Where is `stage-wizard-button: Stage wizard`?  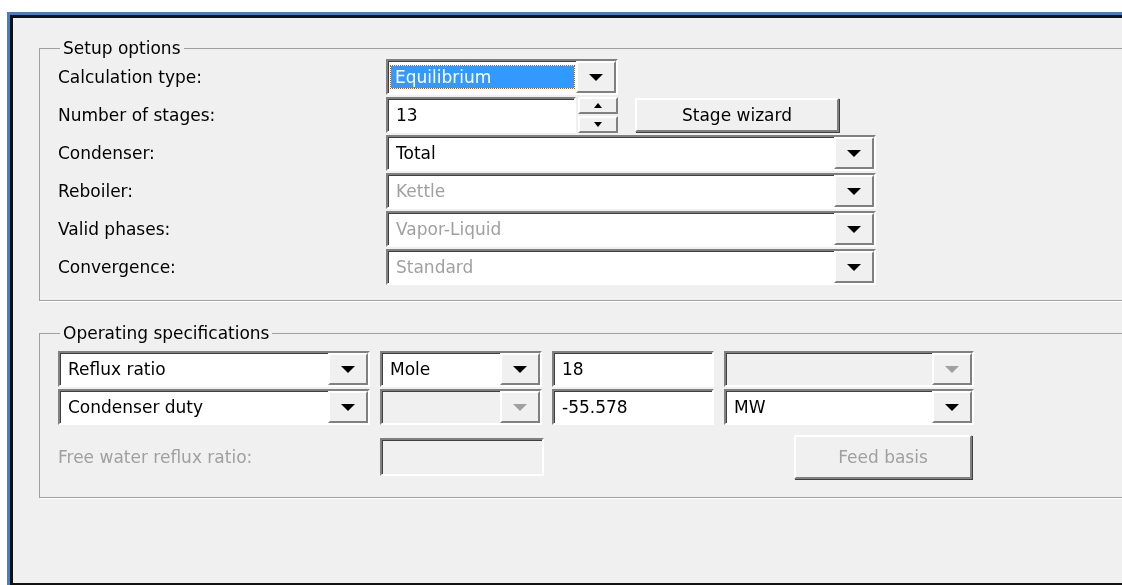
stage-wizard-button: Stage wizard is located at coordinates (737, 115).